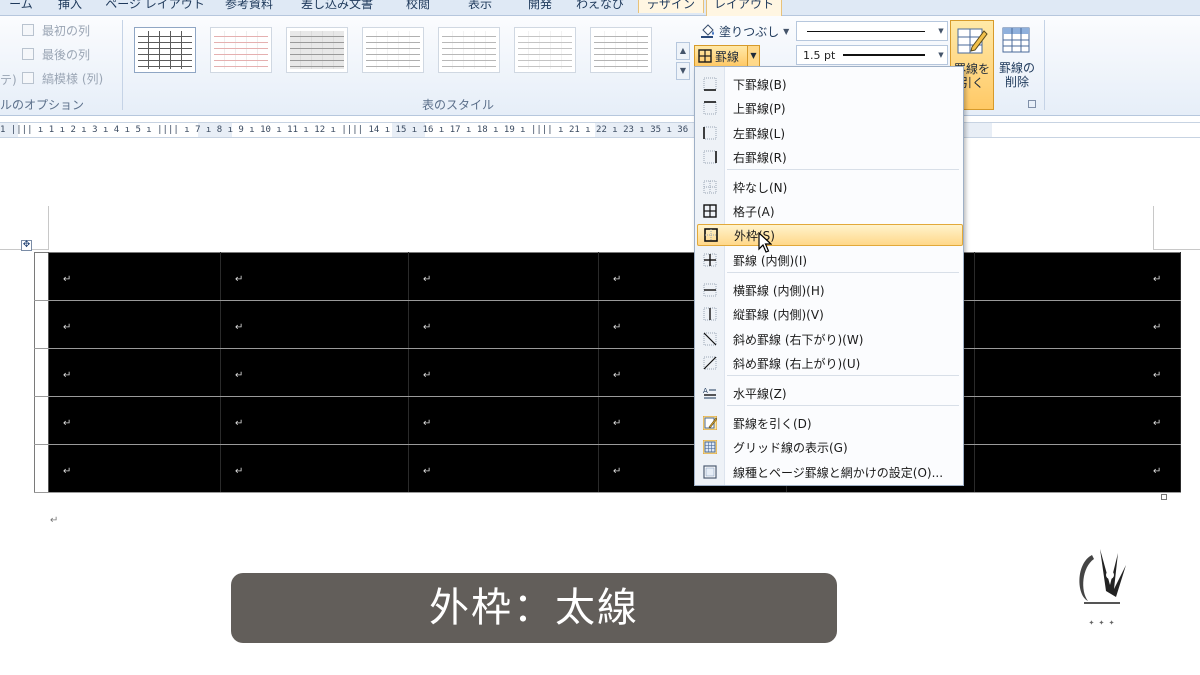 The image size is (1200, 675). What do you see at coordinates (830, 235) in the screenshot?
I see `menu-item-outside-borders: 外枠(S)` at bounding box center [830, 235].